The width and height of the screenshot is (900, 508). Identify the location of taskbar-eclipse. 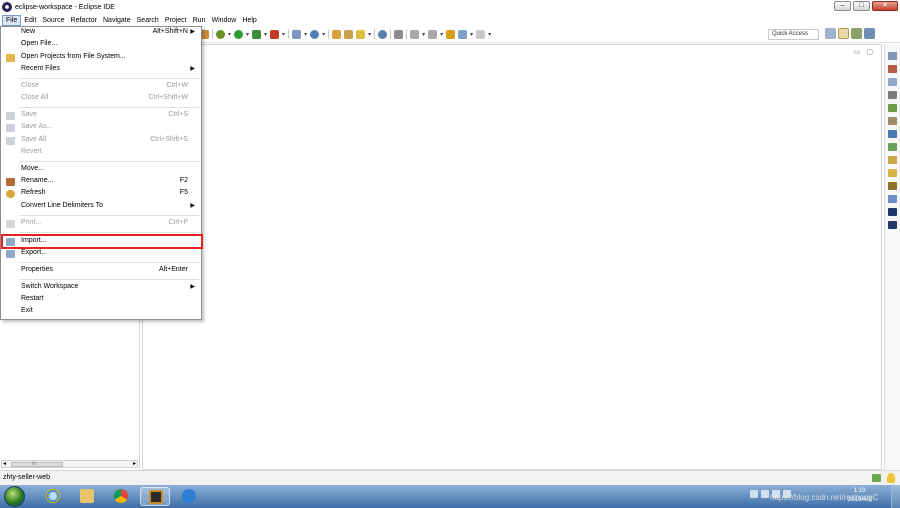
(155, 496).